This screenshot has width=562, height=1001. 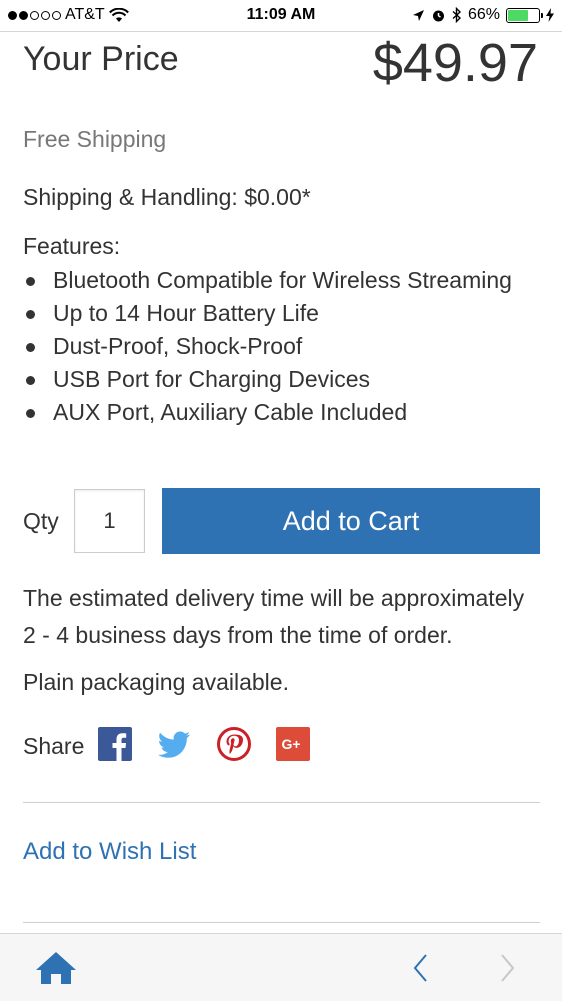 What do you see at coordinates (438, 15) in the screenshot?
I see `alarm-icon` at bounding box center [438, 15].